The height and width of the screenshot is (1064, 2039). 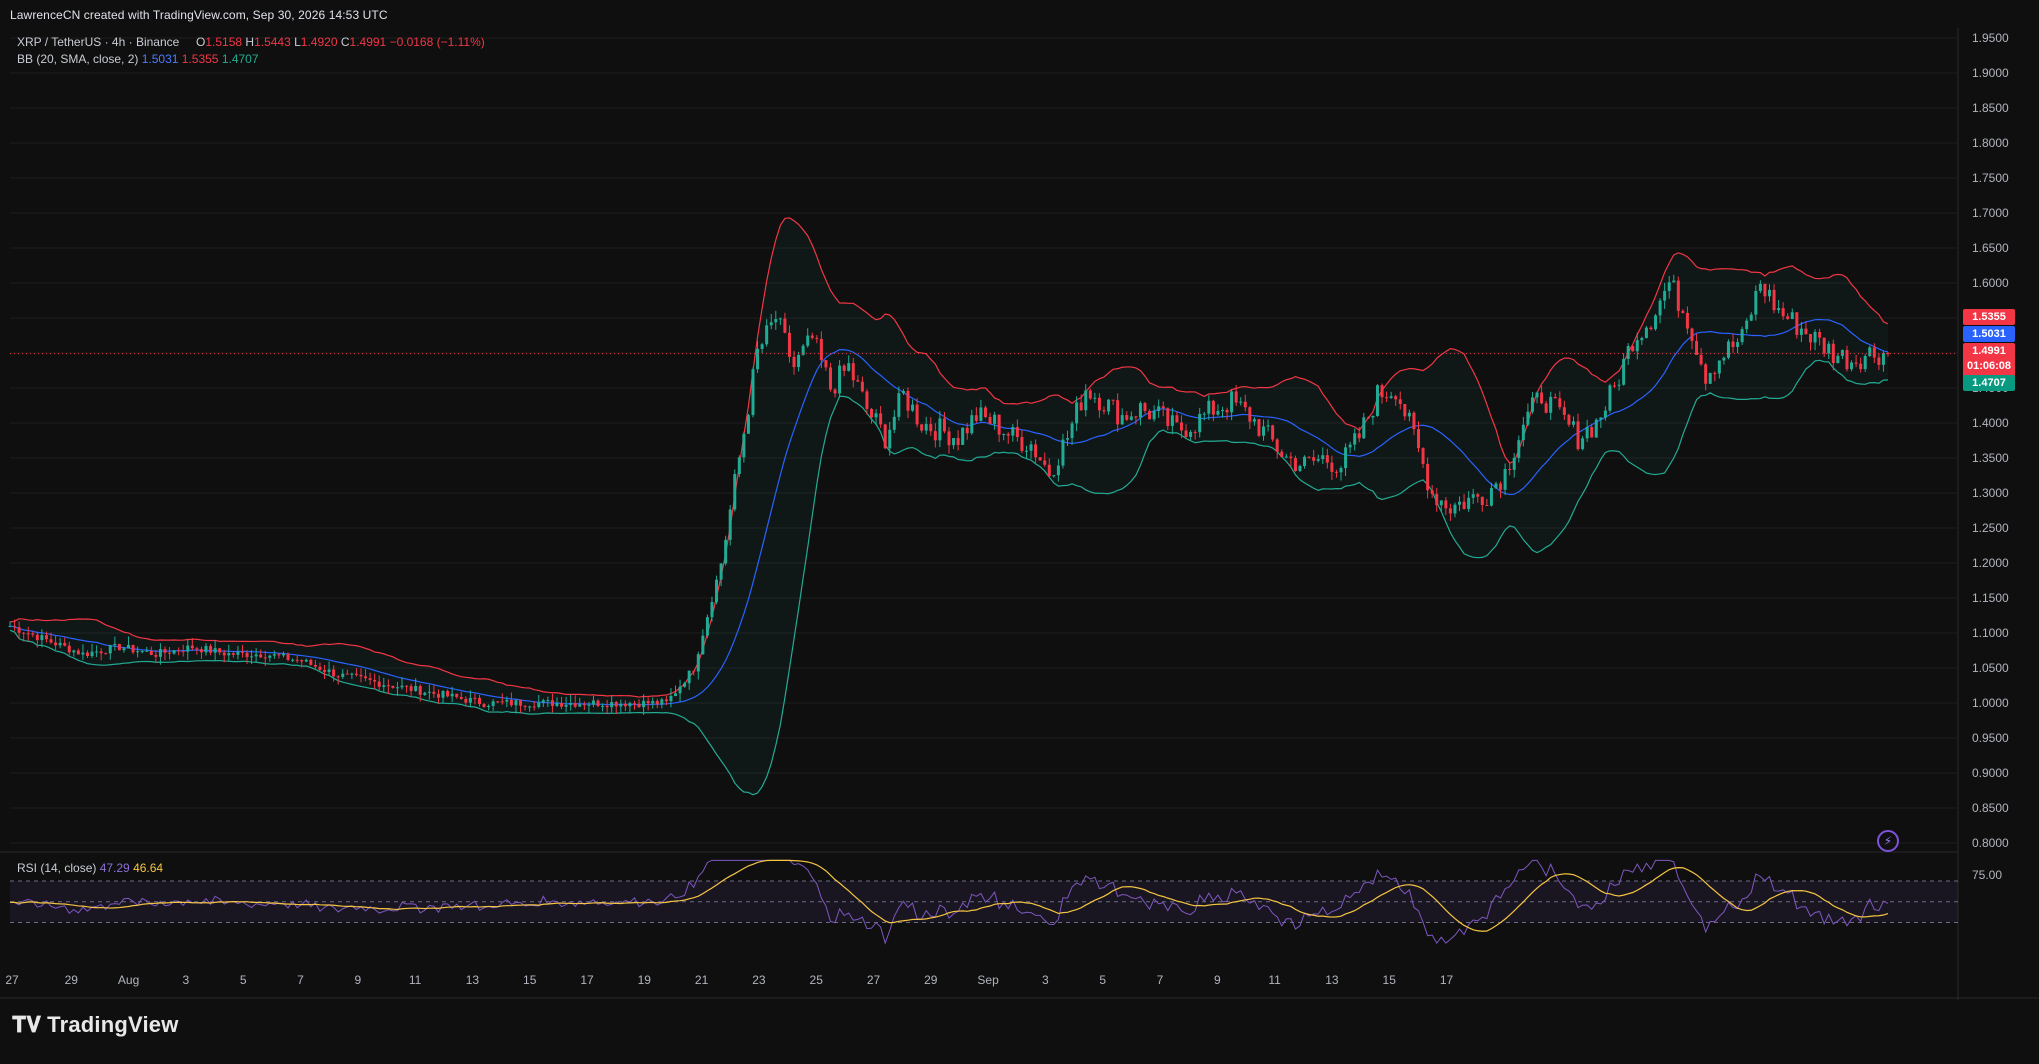 I want to click on x-tick-label: 19, so click(x=645, y=980).